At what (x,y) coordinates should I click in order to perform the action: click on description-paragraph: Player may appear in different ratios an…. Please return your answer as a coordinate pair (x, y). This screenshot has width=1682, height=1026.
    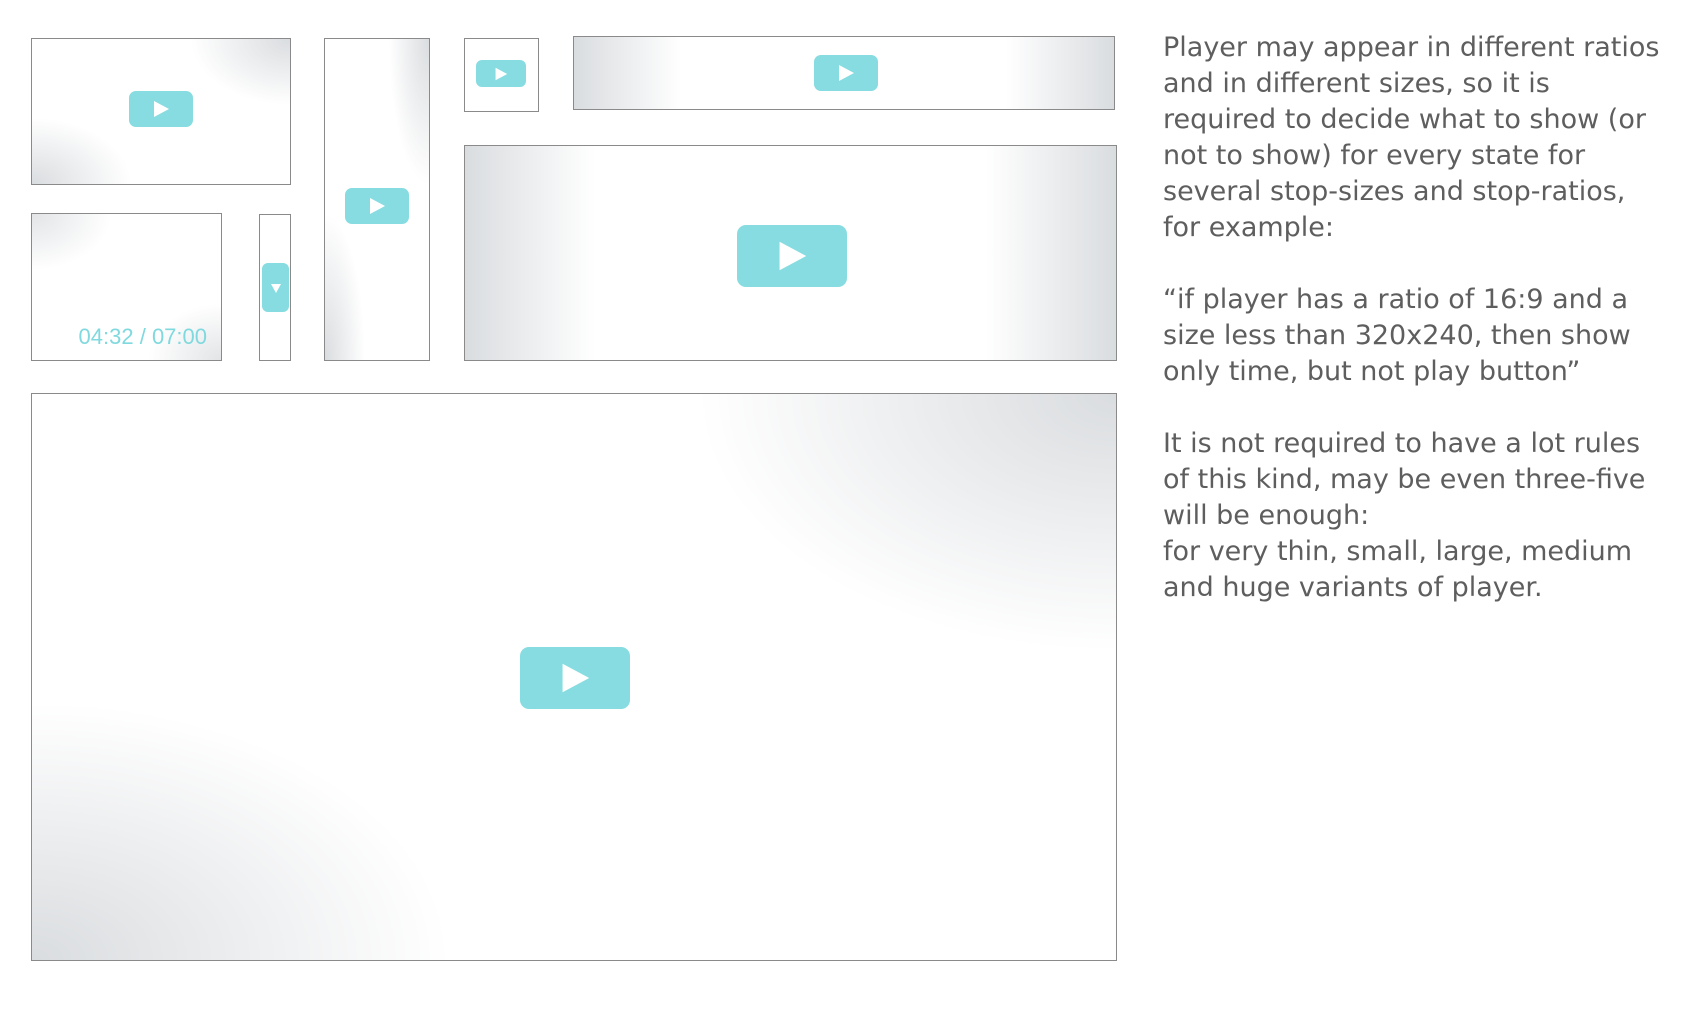
    Looking at the image, I should click on (1411, 137).